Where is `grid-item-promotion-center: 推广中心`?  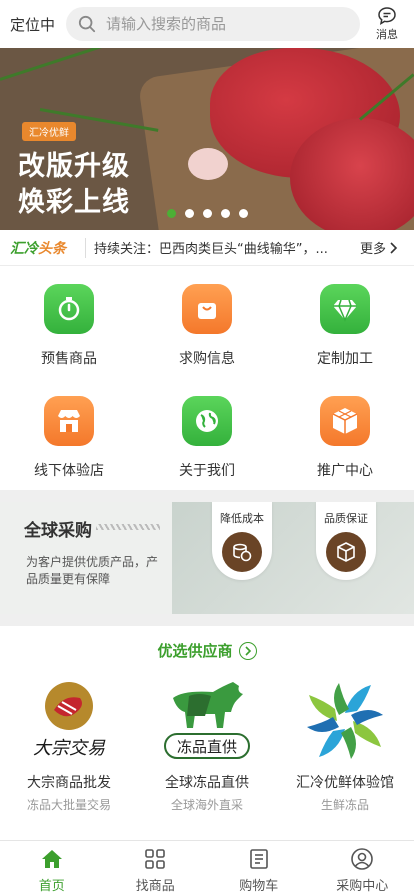
grid-item-promotion-center: 推广中心 is located at coordinates (345, 434).